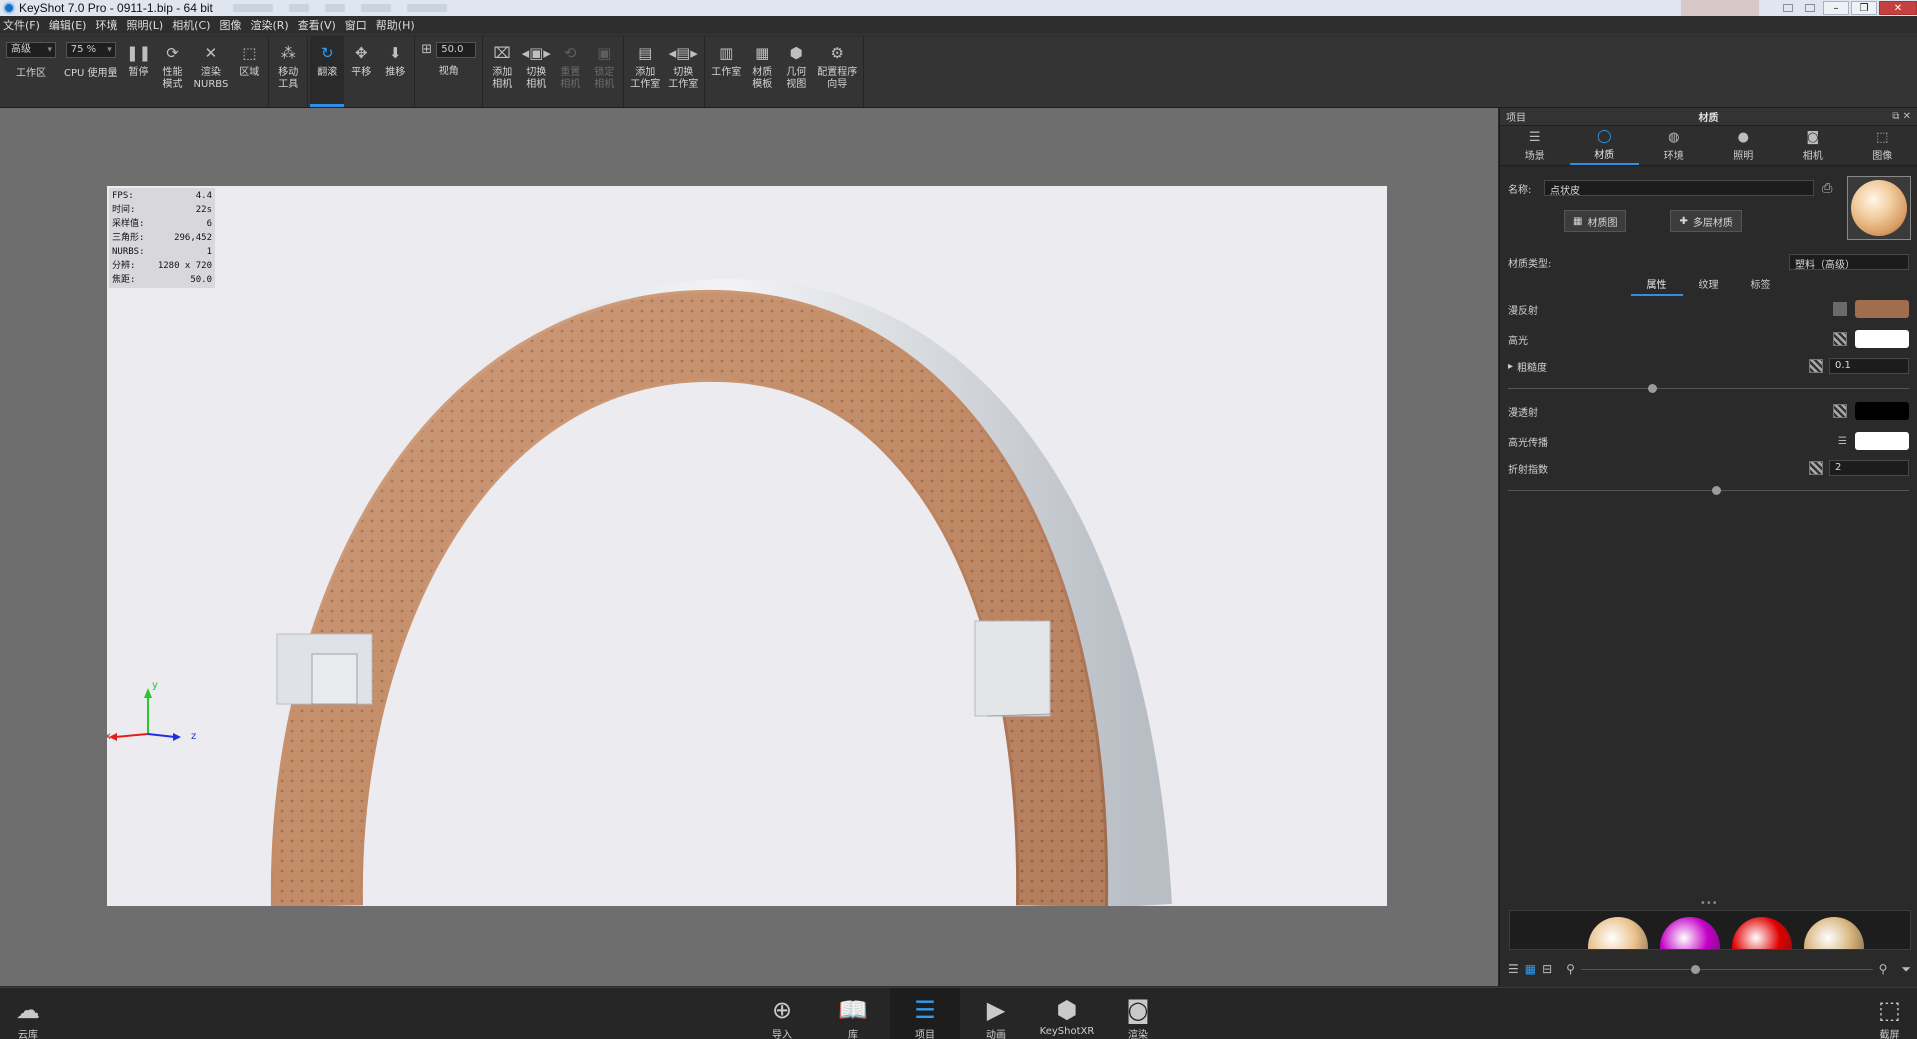  I want to click on add-camera-button: ⌧ 添加 相机, so click(502, 71).